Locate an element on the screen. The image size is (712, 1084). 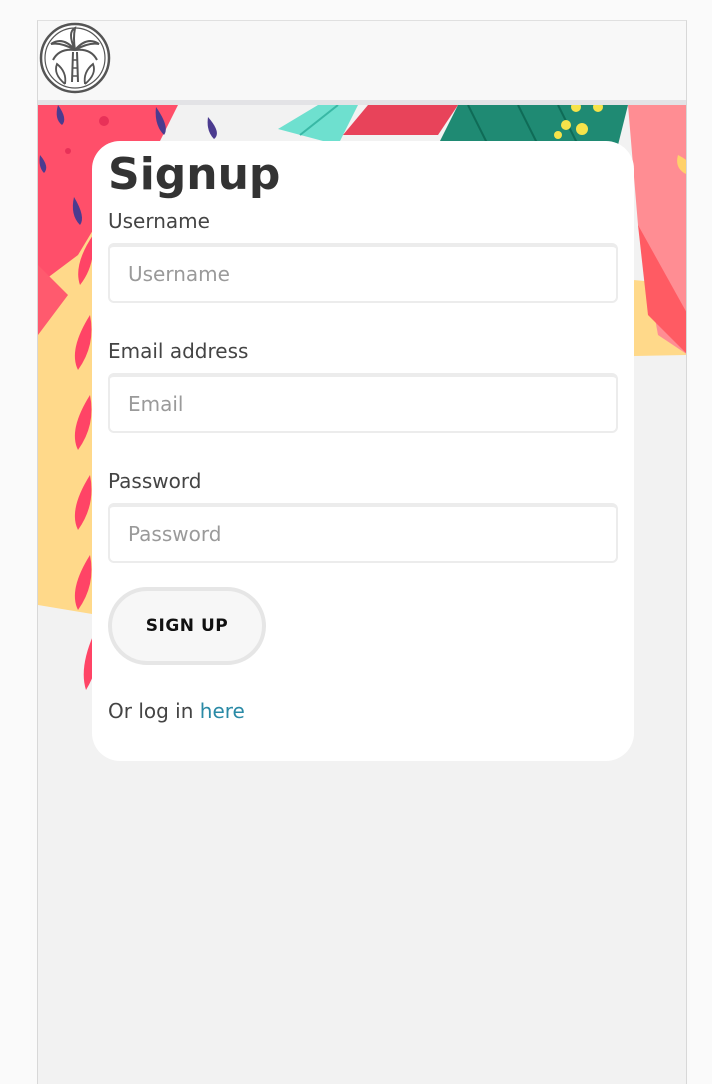
login-prompt-text: Or log in is located at coordinates (154, 711).